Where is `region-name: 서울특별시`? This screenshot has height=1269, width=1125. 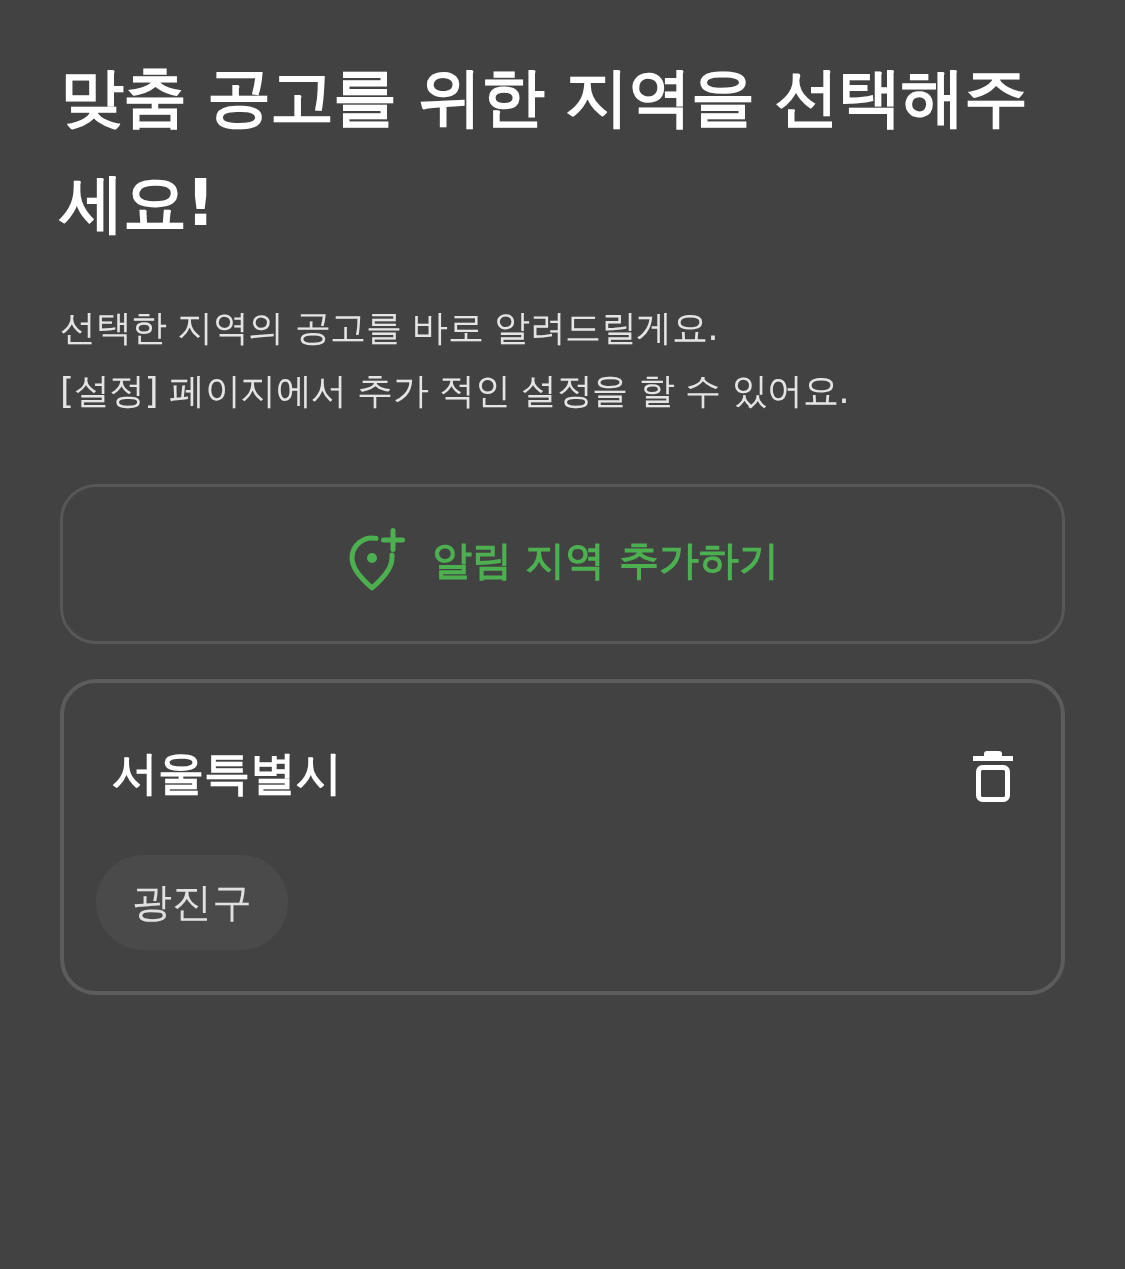 region-name: 서울특별시 is located at coordinates (227, 773).